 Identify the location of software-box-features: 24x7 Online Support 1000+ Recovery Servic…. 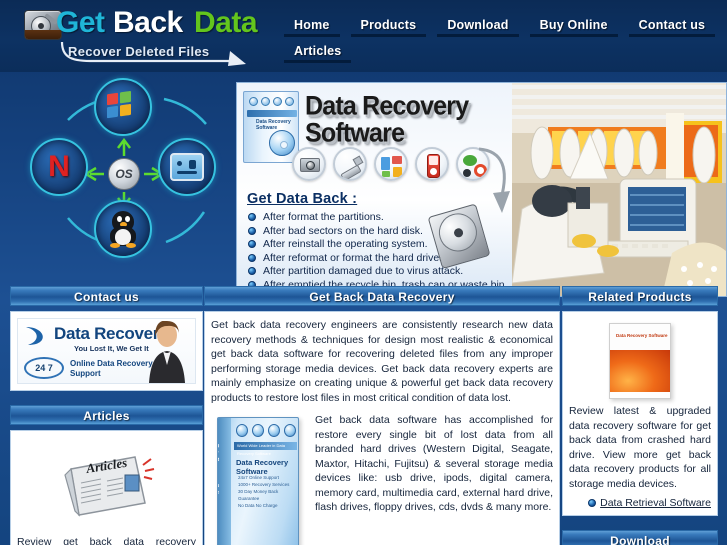
(264, 491).